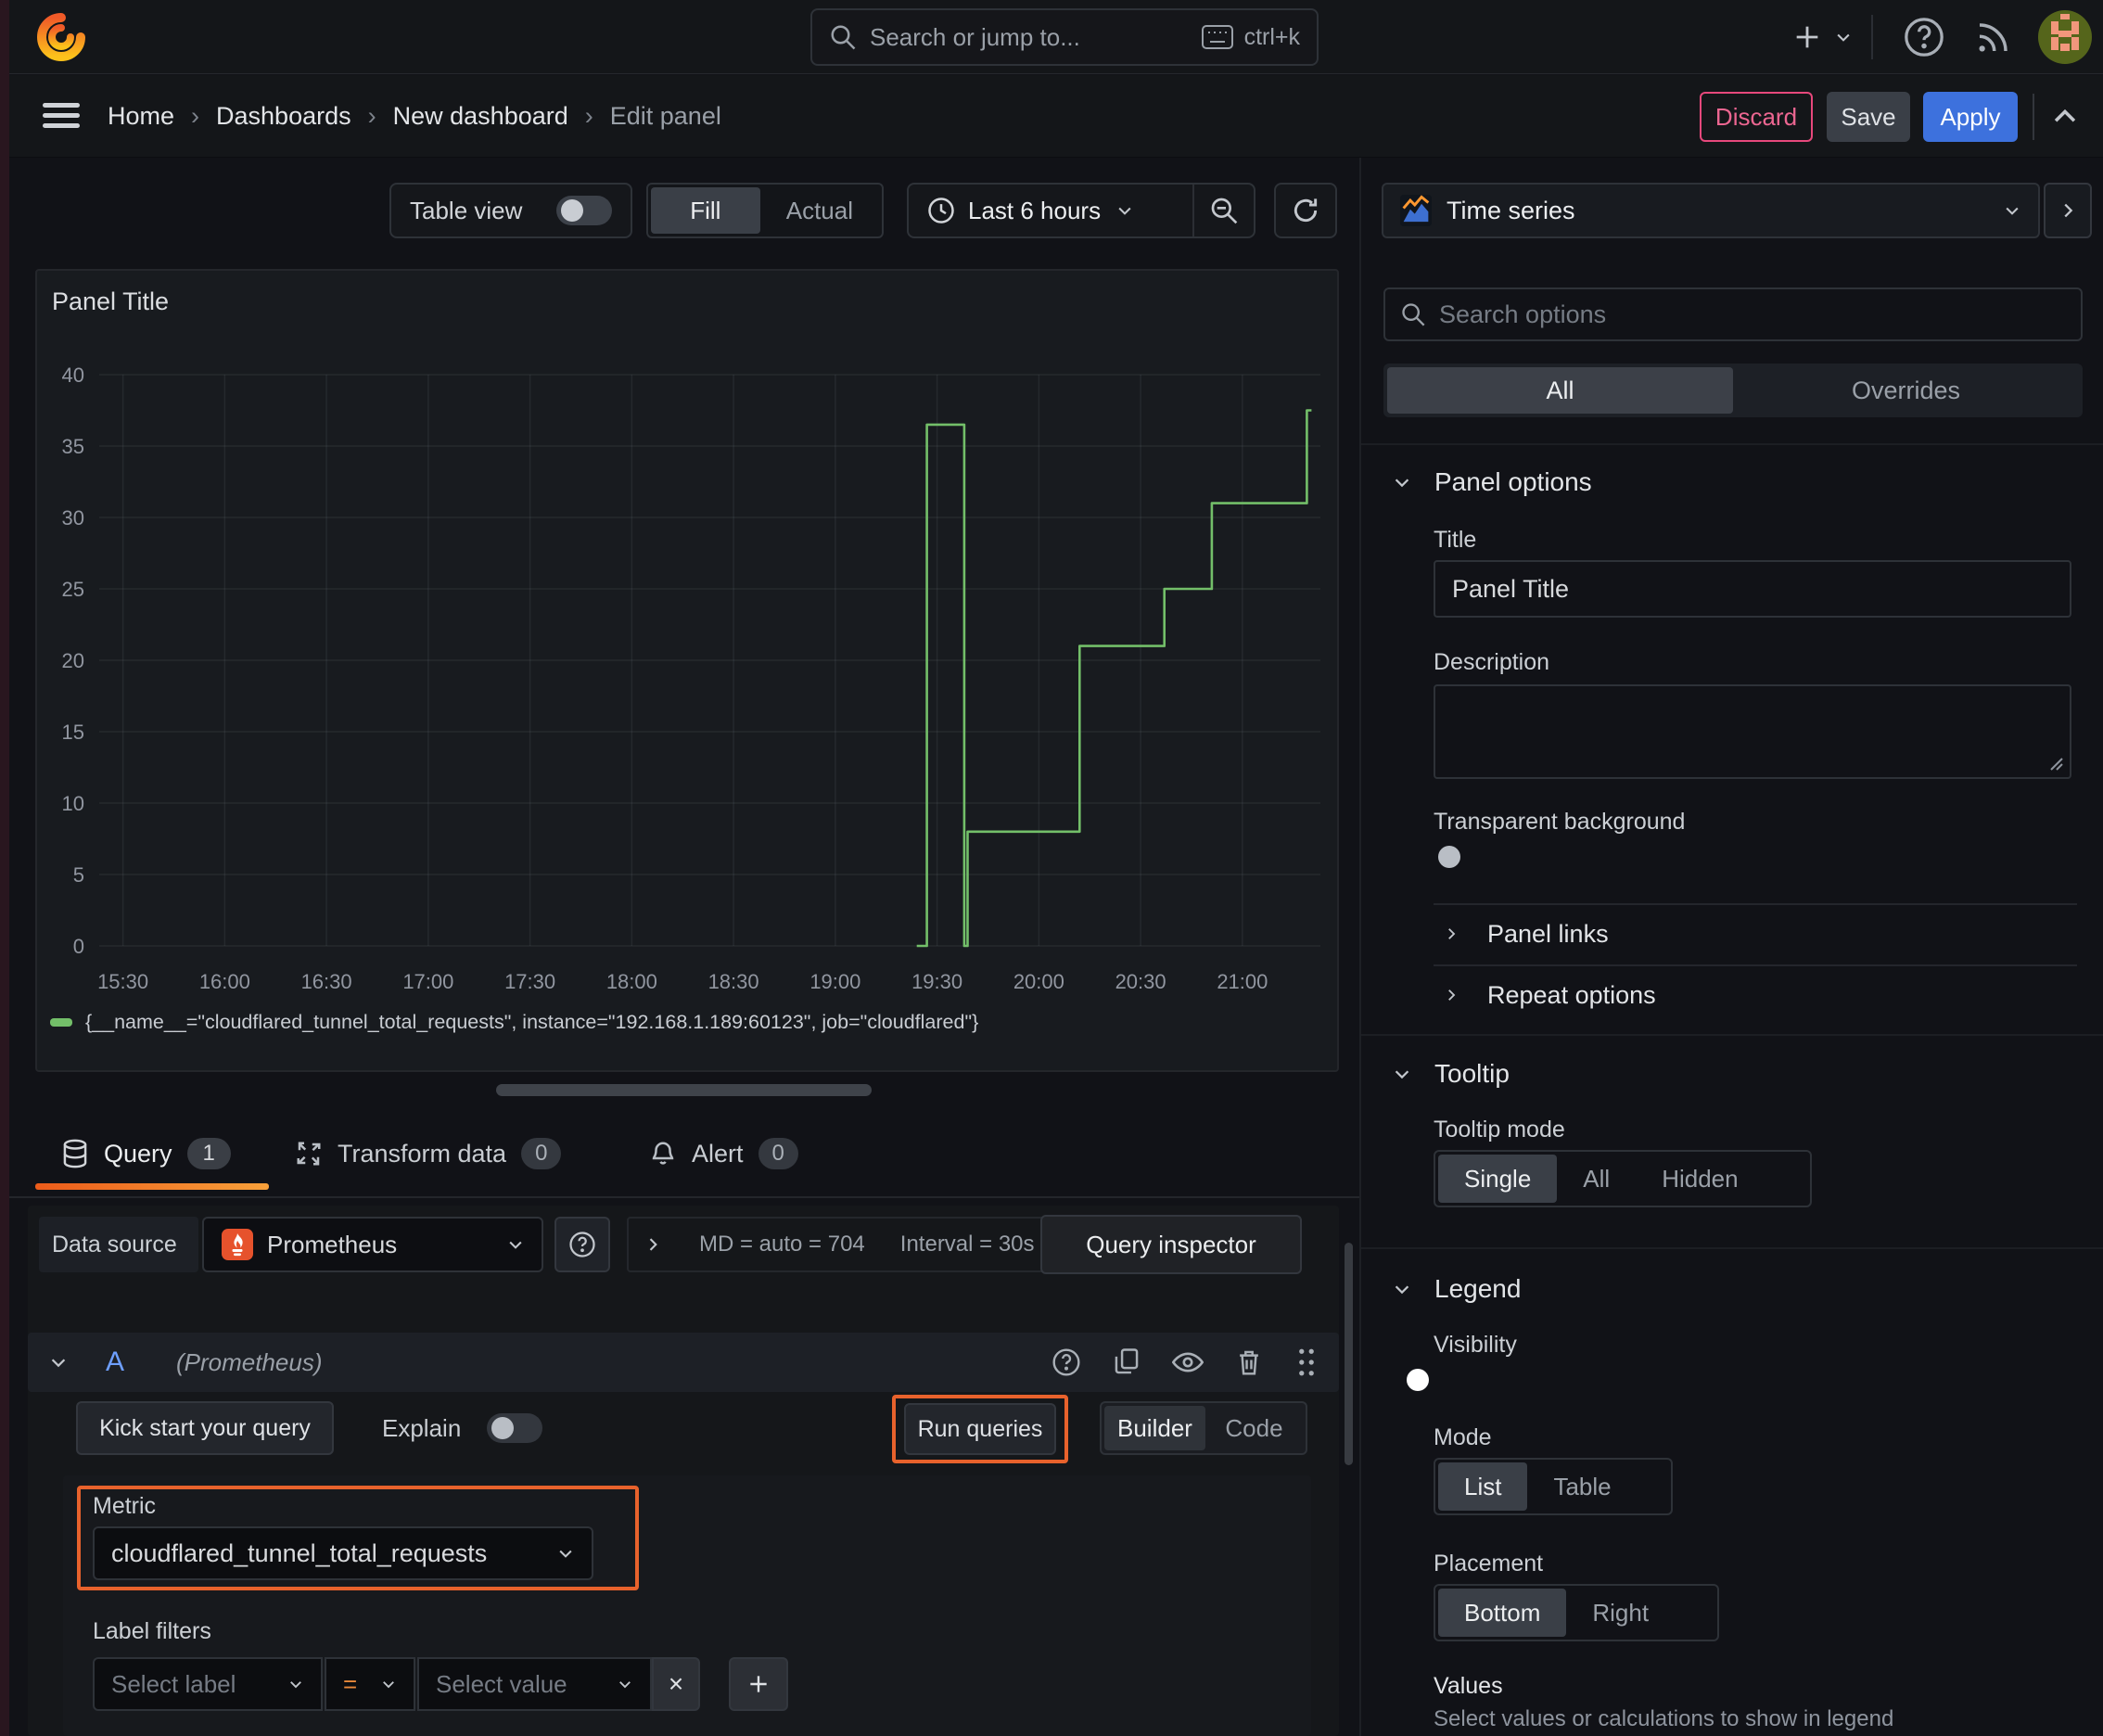 The width and height of the screenshot is (2103, 1736). Describe the element at coordinates (510, 210) in the screenshot. I see `table-view-control: Table view` at that location.